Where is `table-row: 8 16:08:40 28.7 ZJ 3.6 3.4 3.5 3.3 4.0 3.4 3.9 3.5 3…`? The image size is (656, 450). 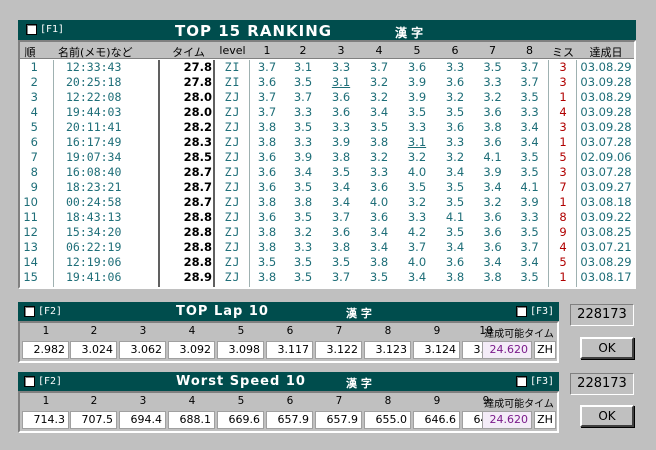
table-row: 8 16:08:40 28.7 ZJ 3.6 3.4 3.5 3.3 4.0 3.4 3.9 3.5 3… is located at coordinates (327, 172).